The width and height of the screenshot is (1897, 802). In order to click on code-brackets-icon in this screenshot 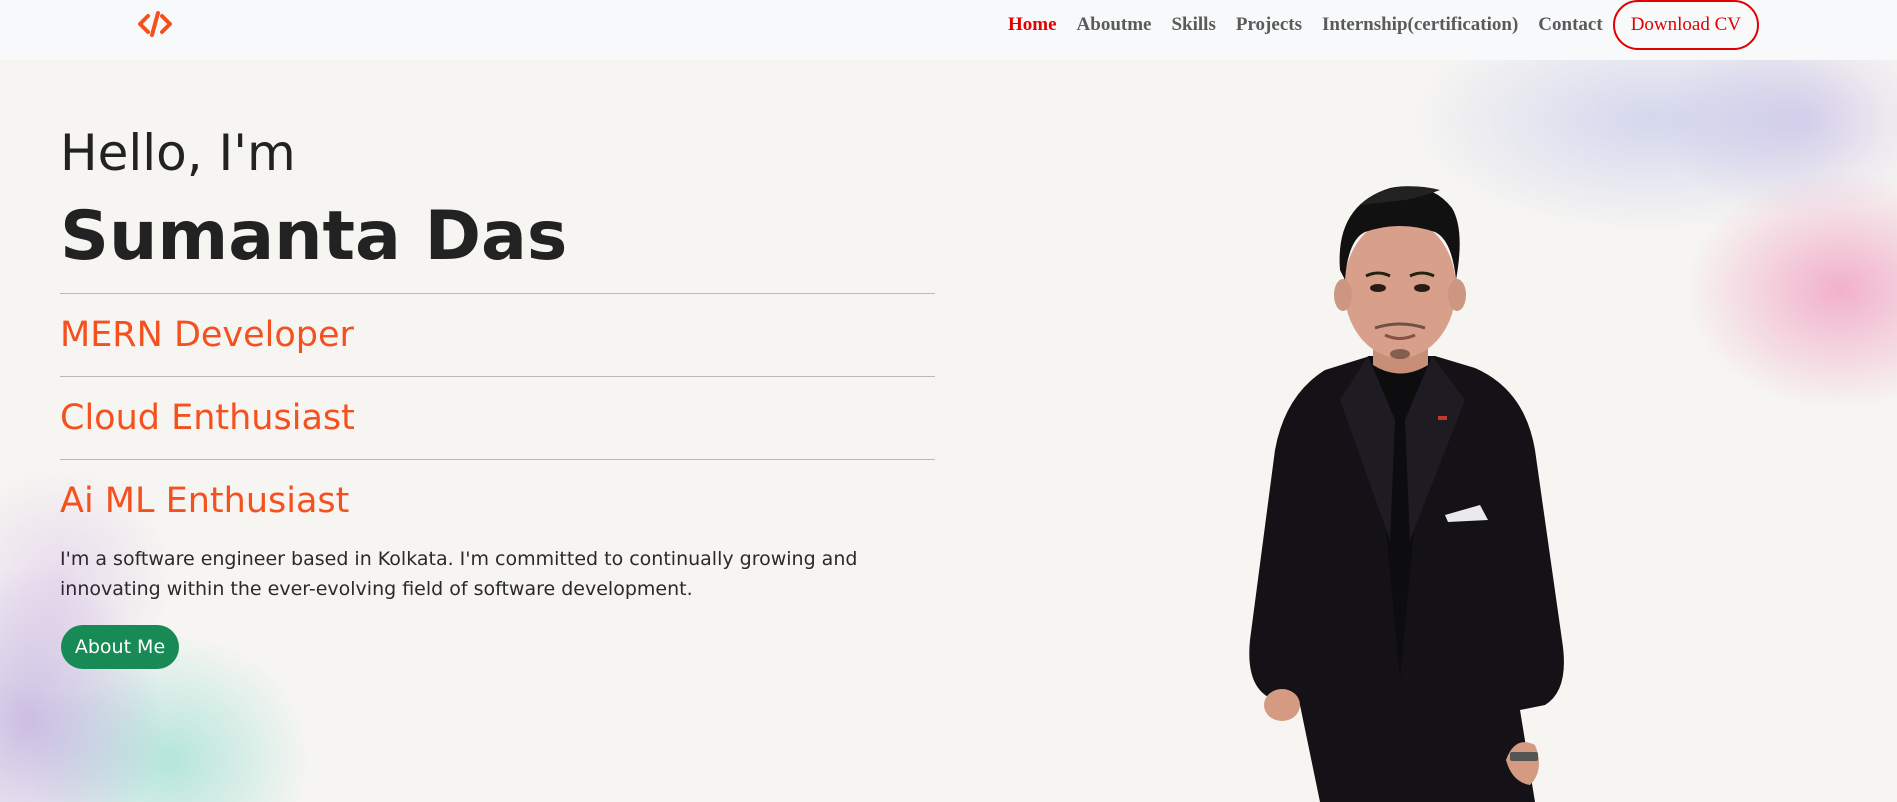, I will do `click(155, 24)`.